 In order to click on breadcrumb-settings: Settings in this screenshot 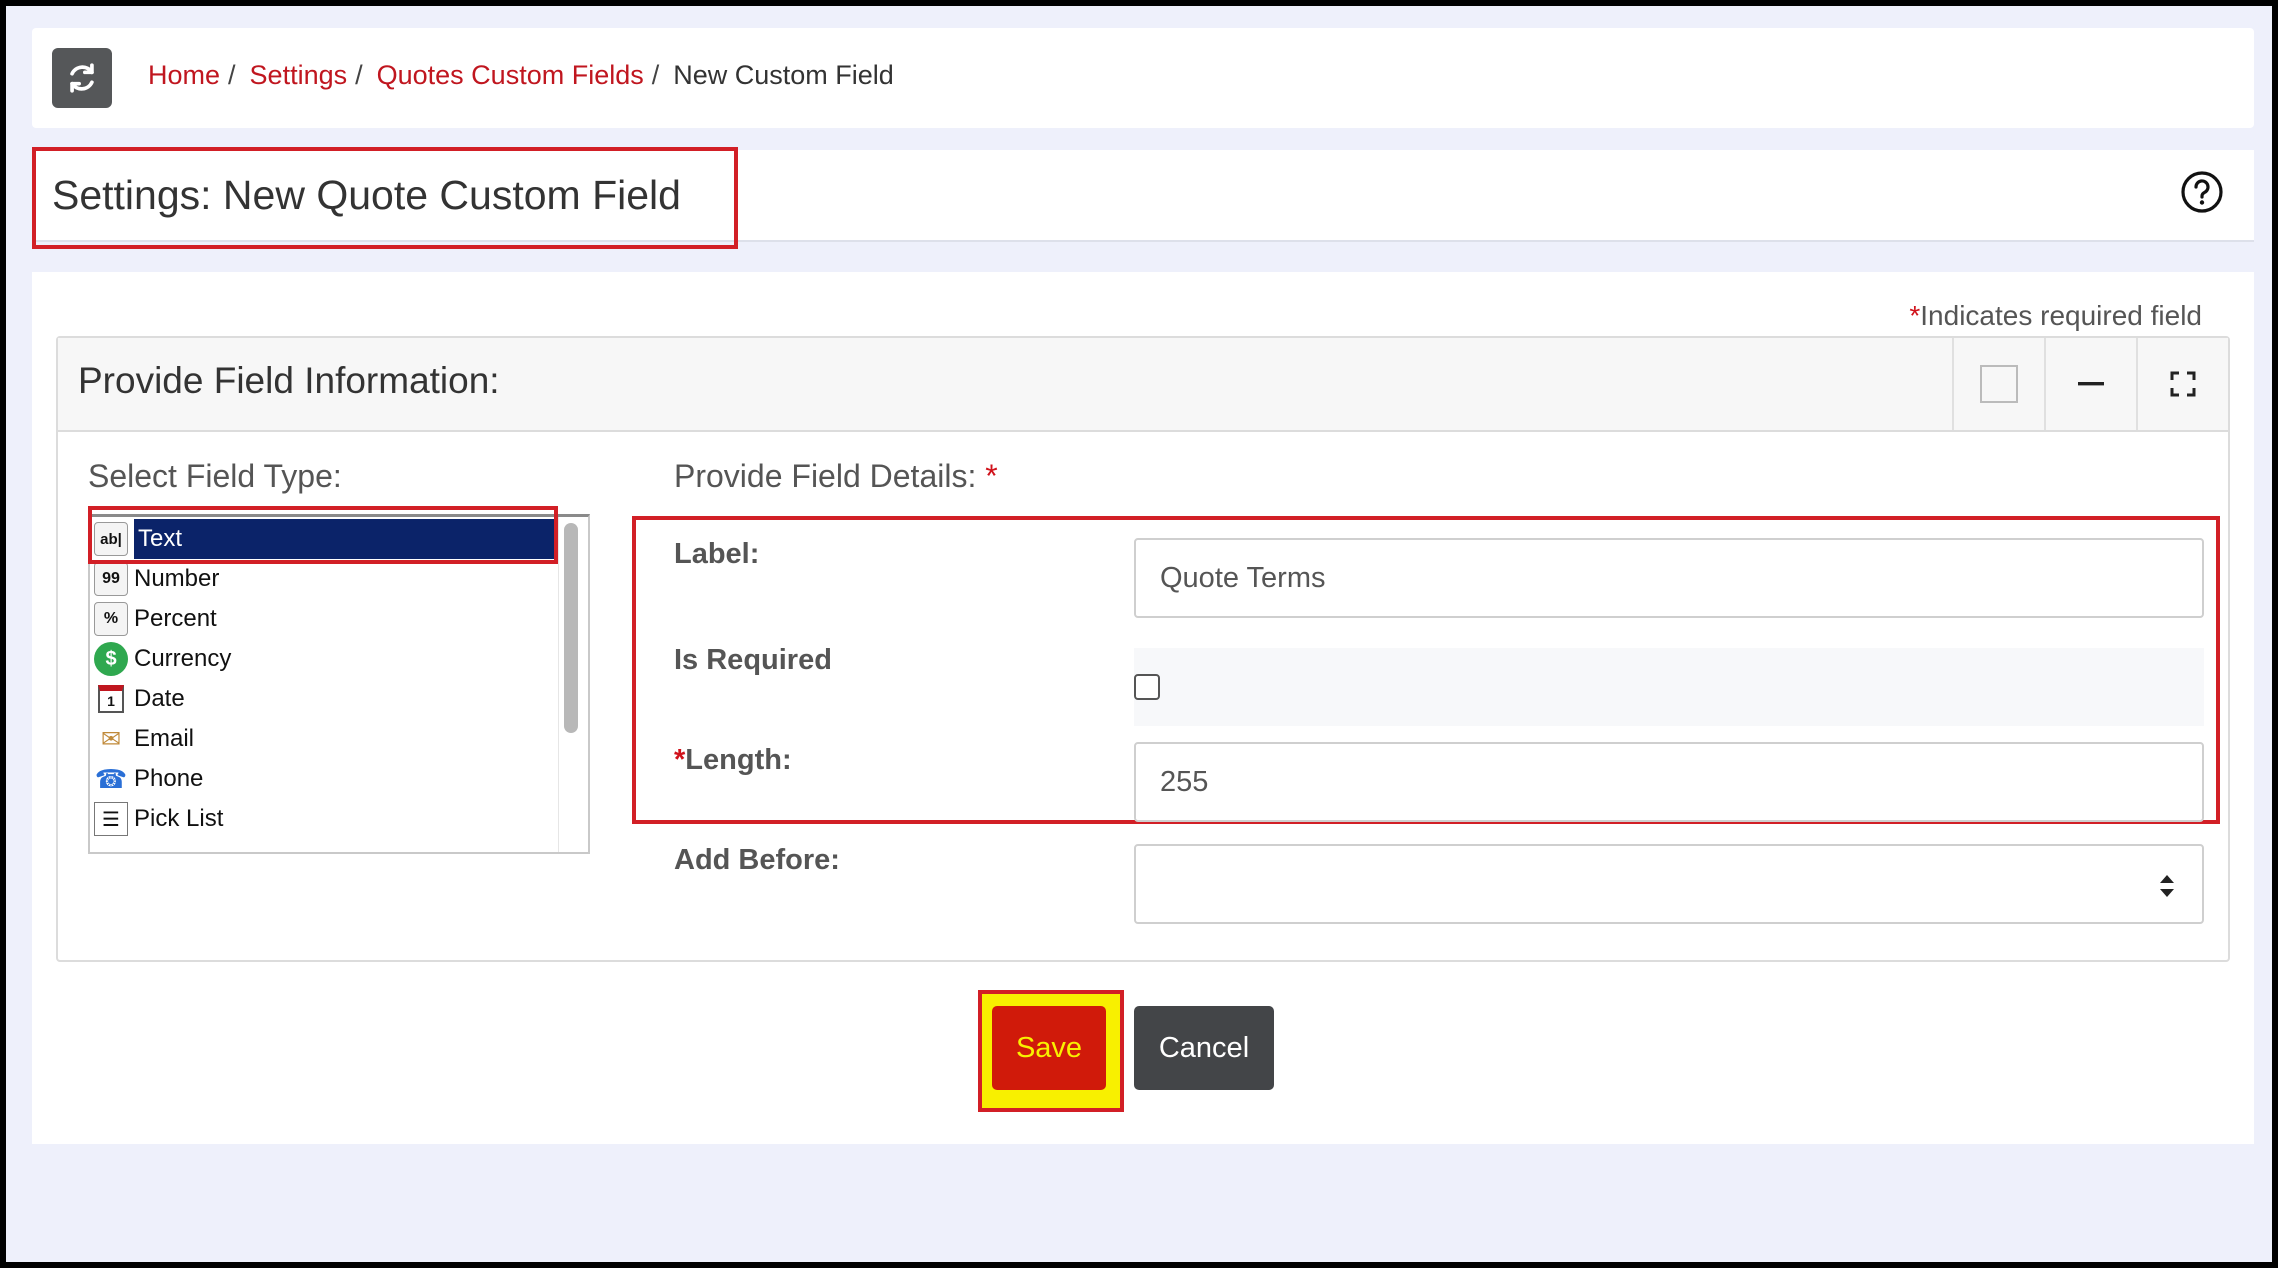, I will do `click(299, 75)`.